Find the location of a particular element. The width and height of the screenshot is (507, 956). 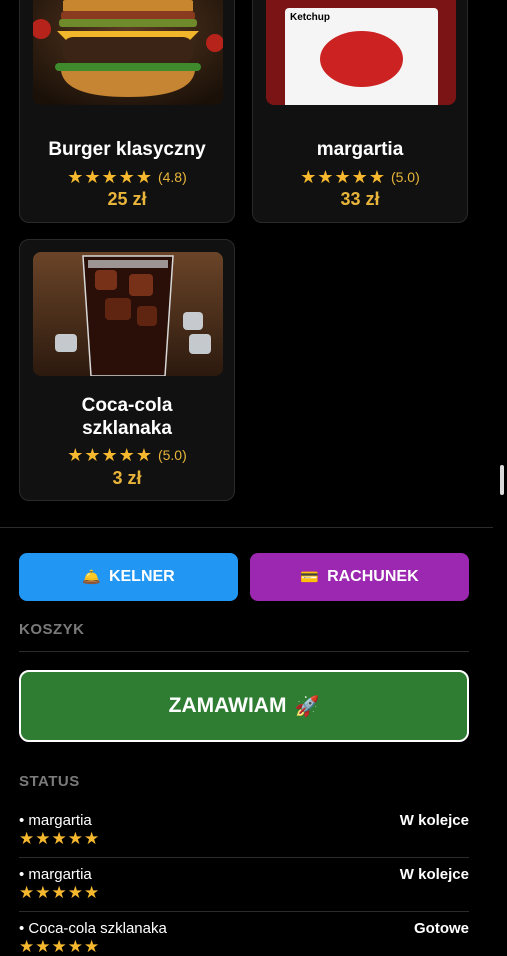

image-canvas: Ketchup is located at coordinates (361, 56).